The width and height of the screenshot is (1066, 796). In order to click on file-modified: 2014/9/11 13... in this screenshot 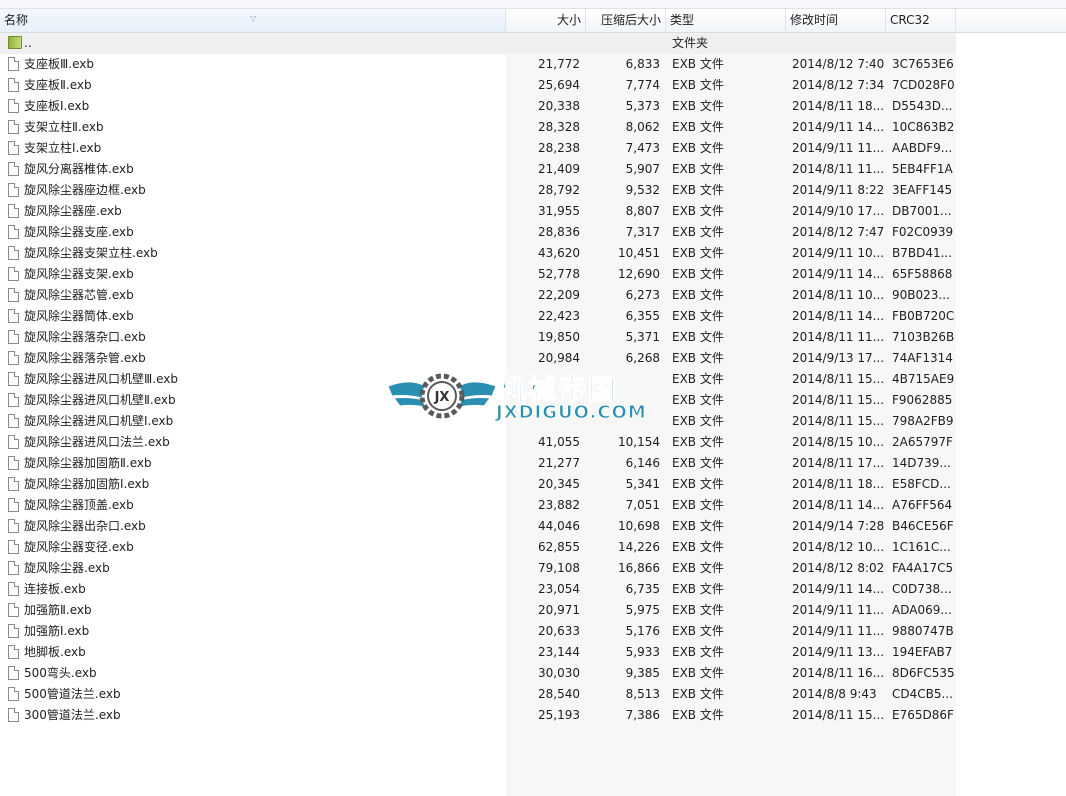, I will do `click(838, 652)`.